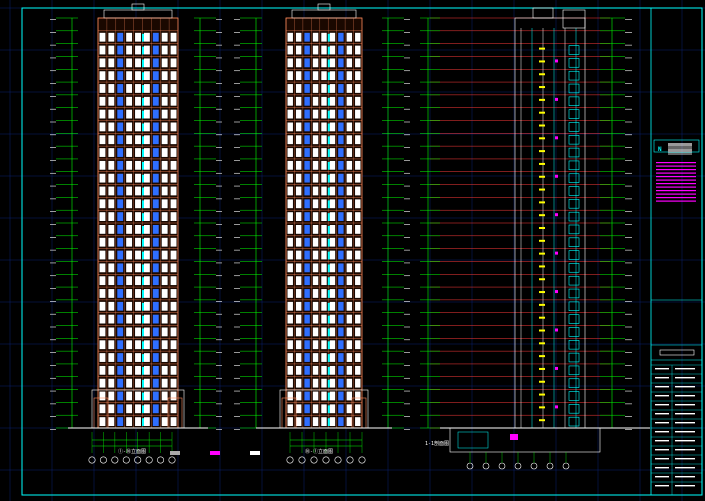 The image size is (705, 501). Describe the element at coordinates (660, 149) in the screenshot. I see `title-block-logo: N` at that location.